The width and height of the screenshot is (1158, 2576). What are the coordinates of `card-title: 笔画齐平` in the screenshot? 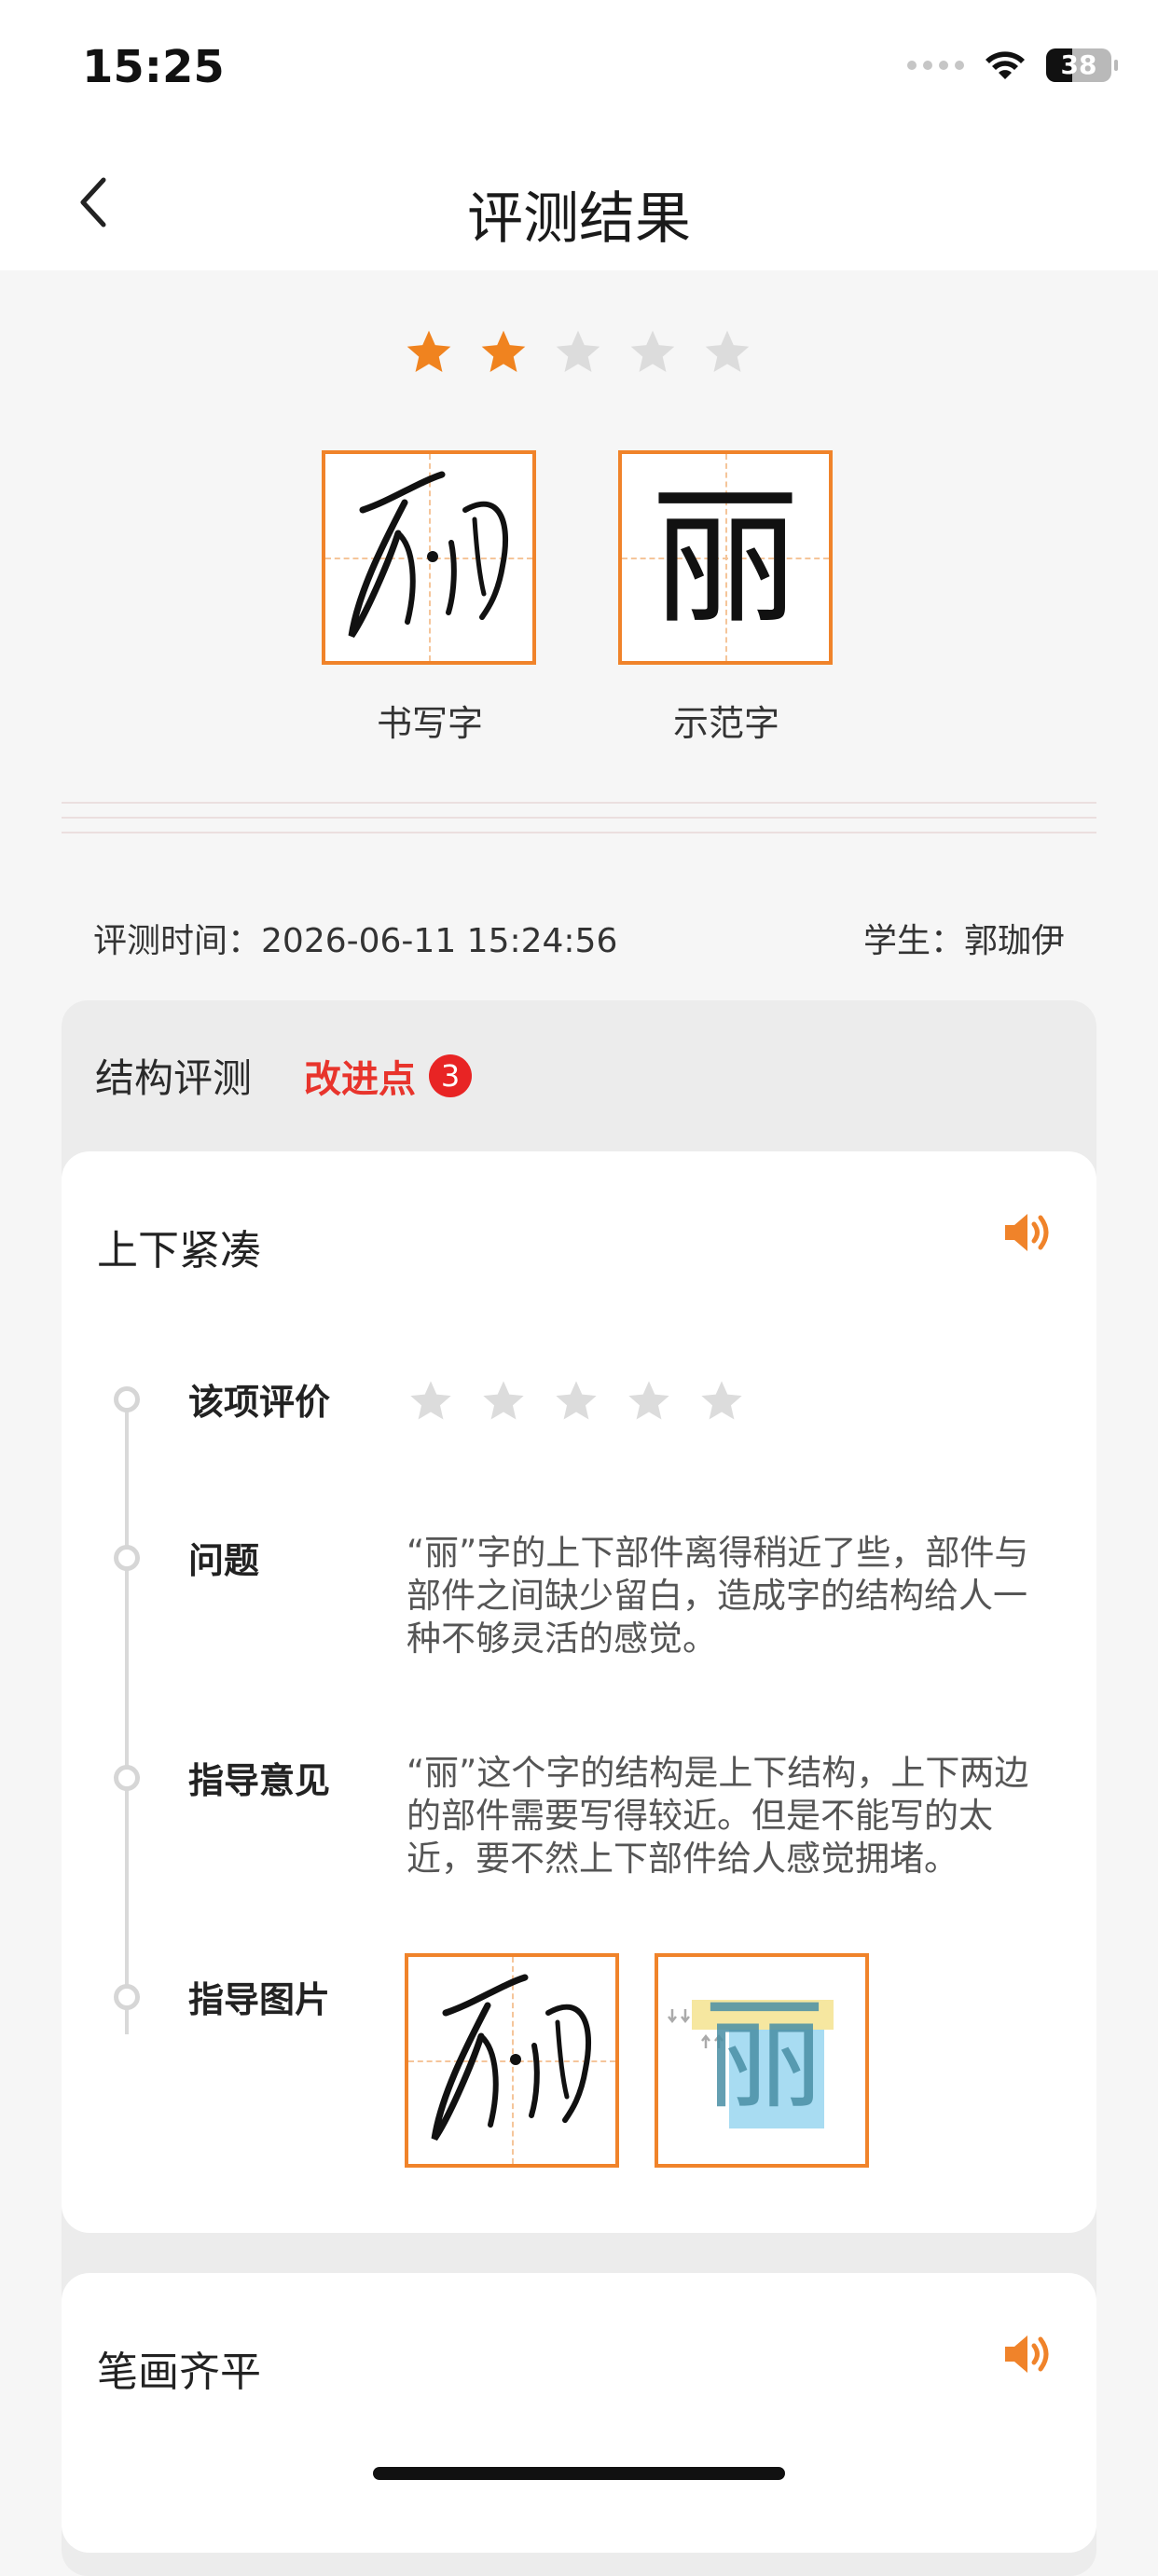 It's located at (179, 2373).